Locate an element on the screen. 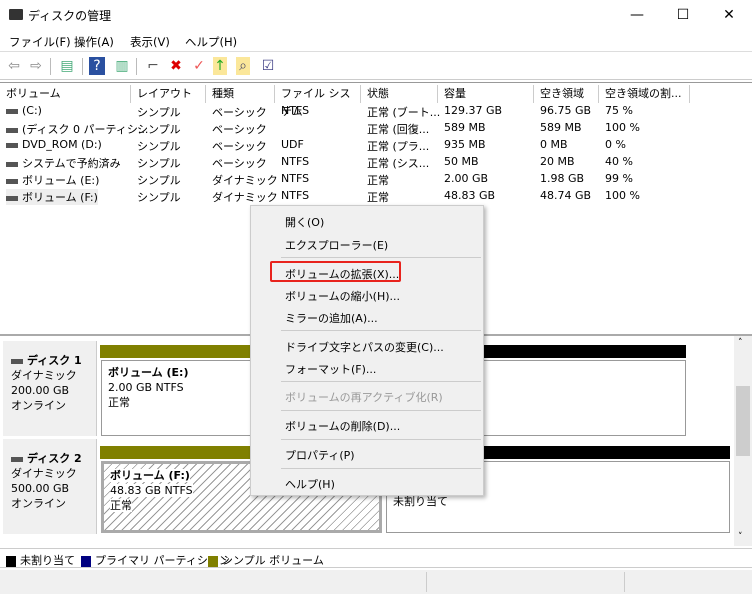 The image size is (752, 594). menu-file: ファイル(F) is located at coordinates (40, 42).